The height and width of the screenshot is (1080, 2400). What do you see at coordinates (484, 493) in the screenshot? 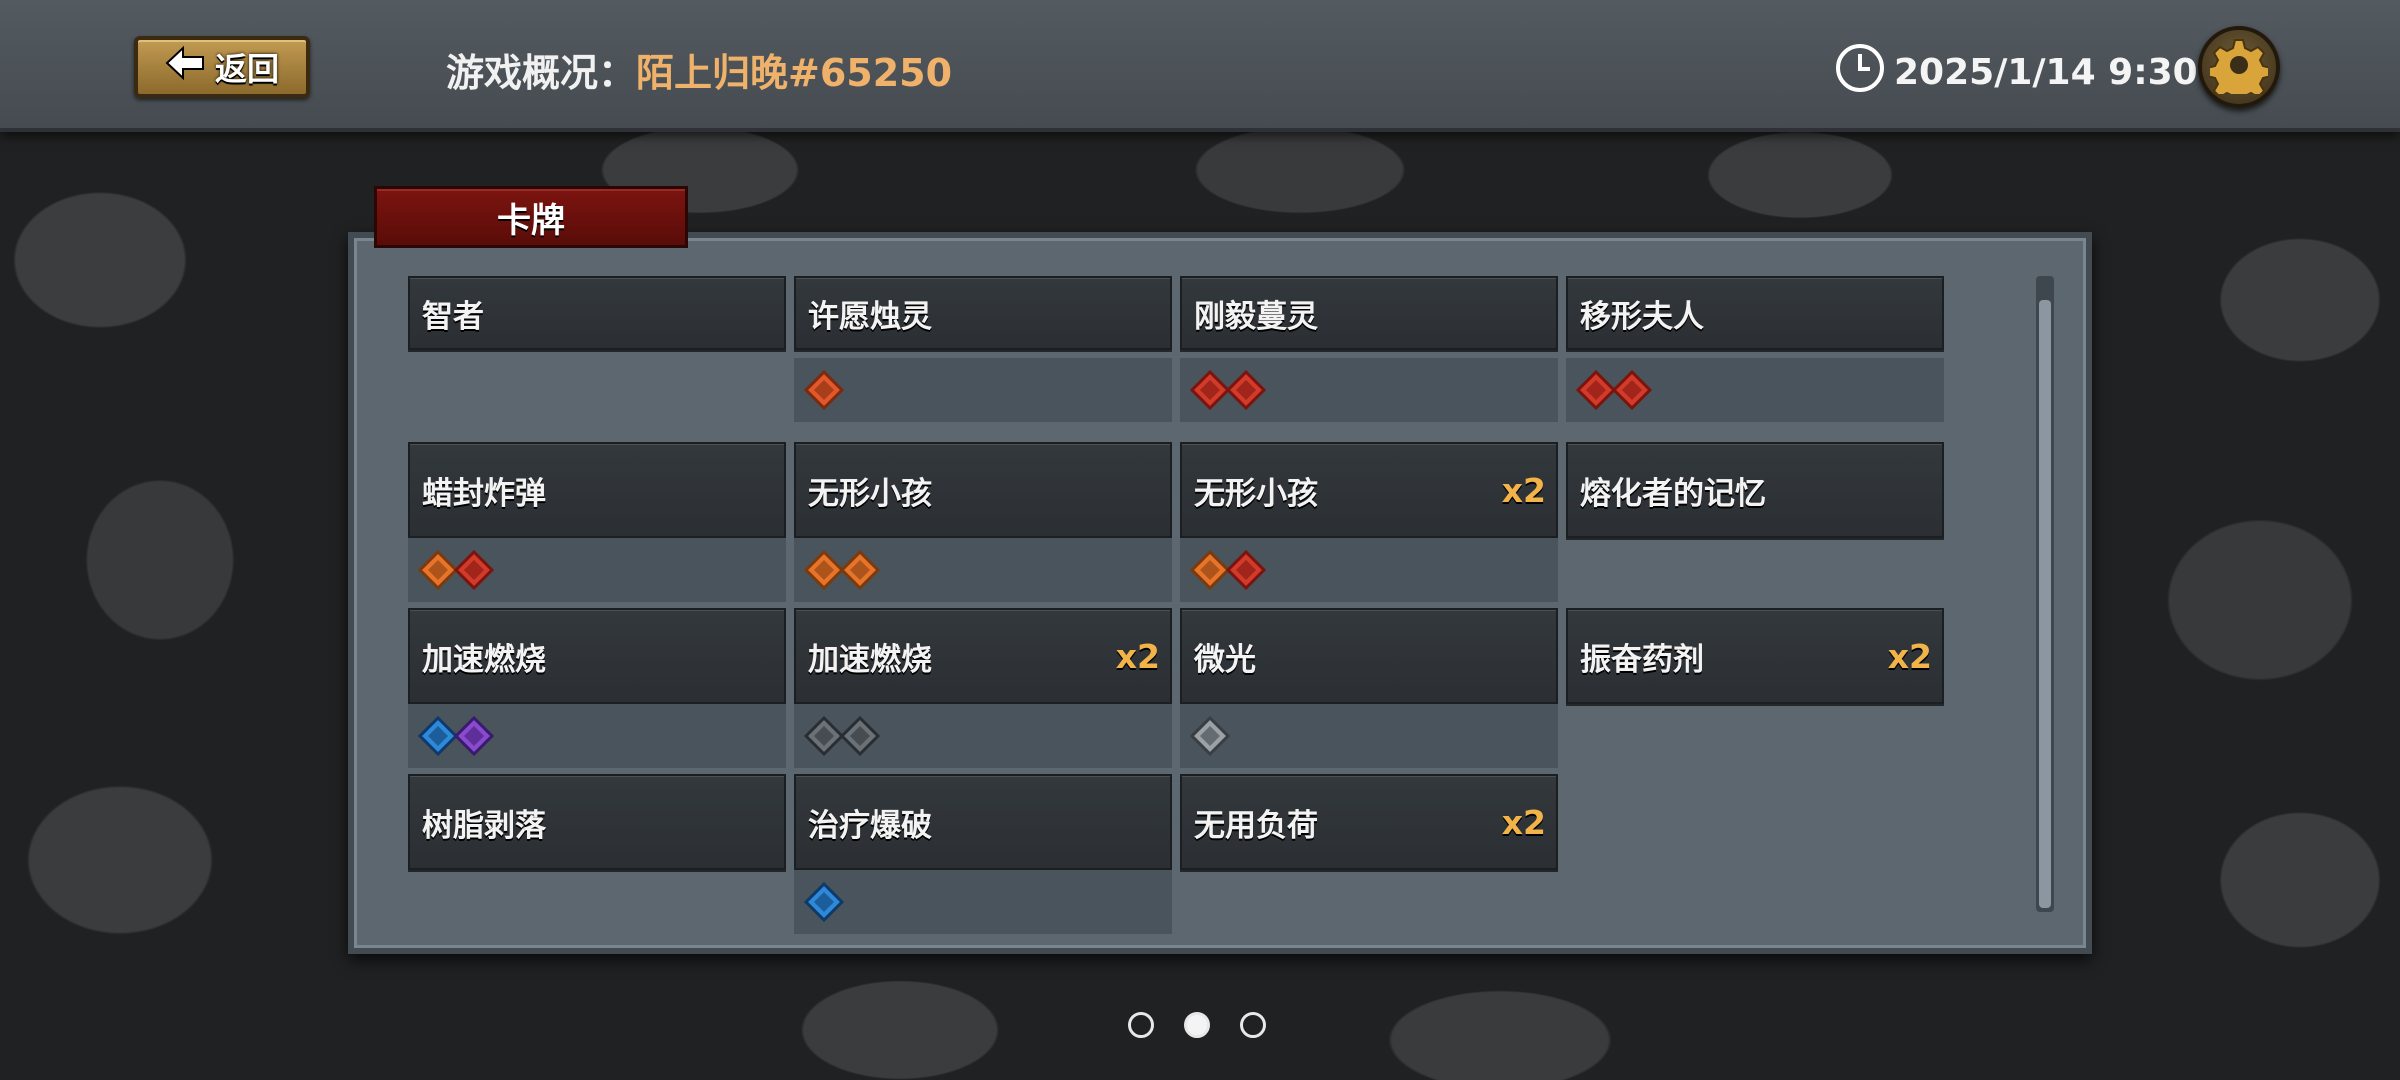
I see `card-name: 蜡封炸弹` at bounding box center [484, 493].